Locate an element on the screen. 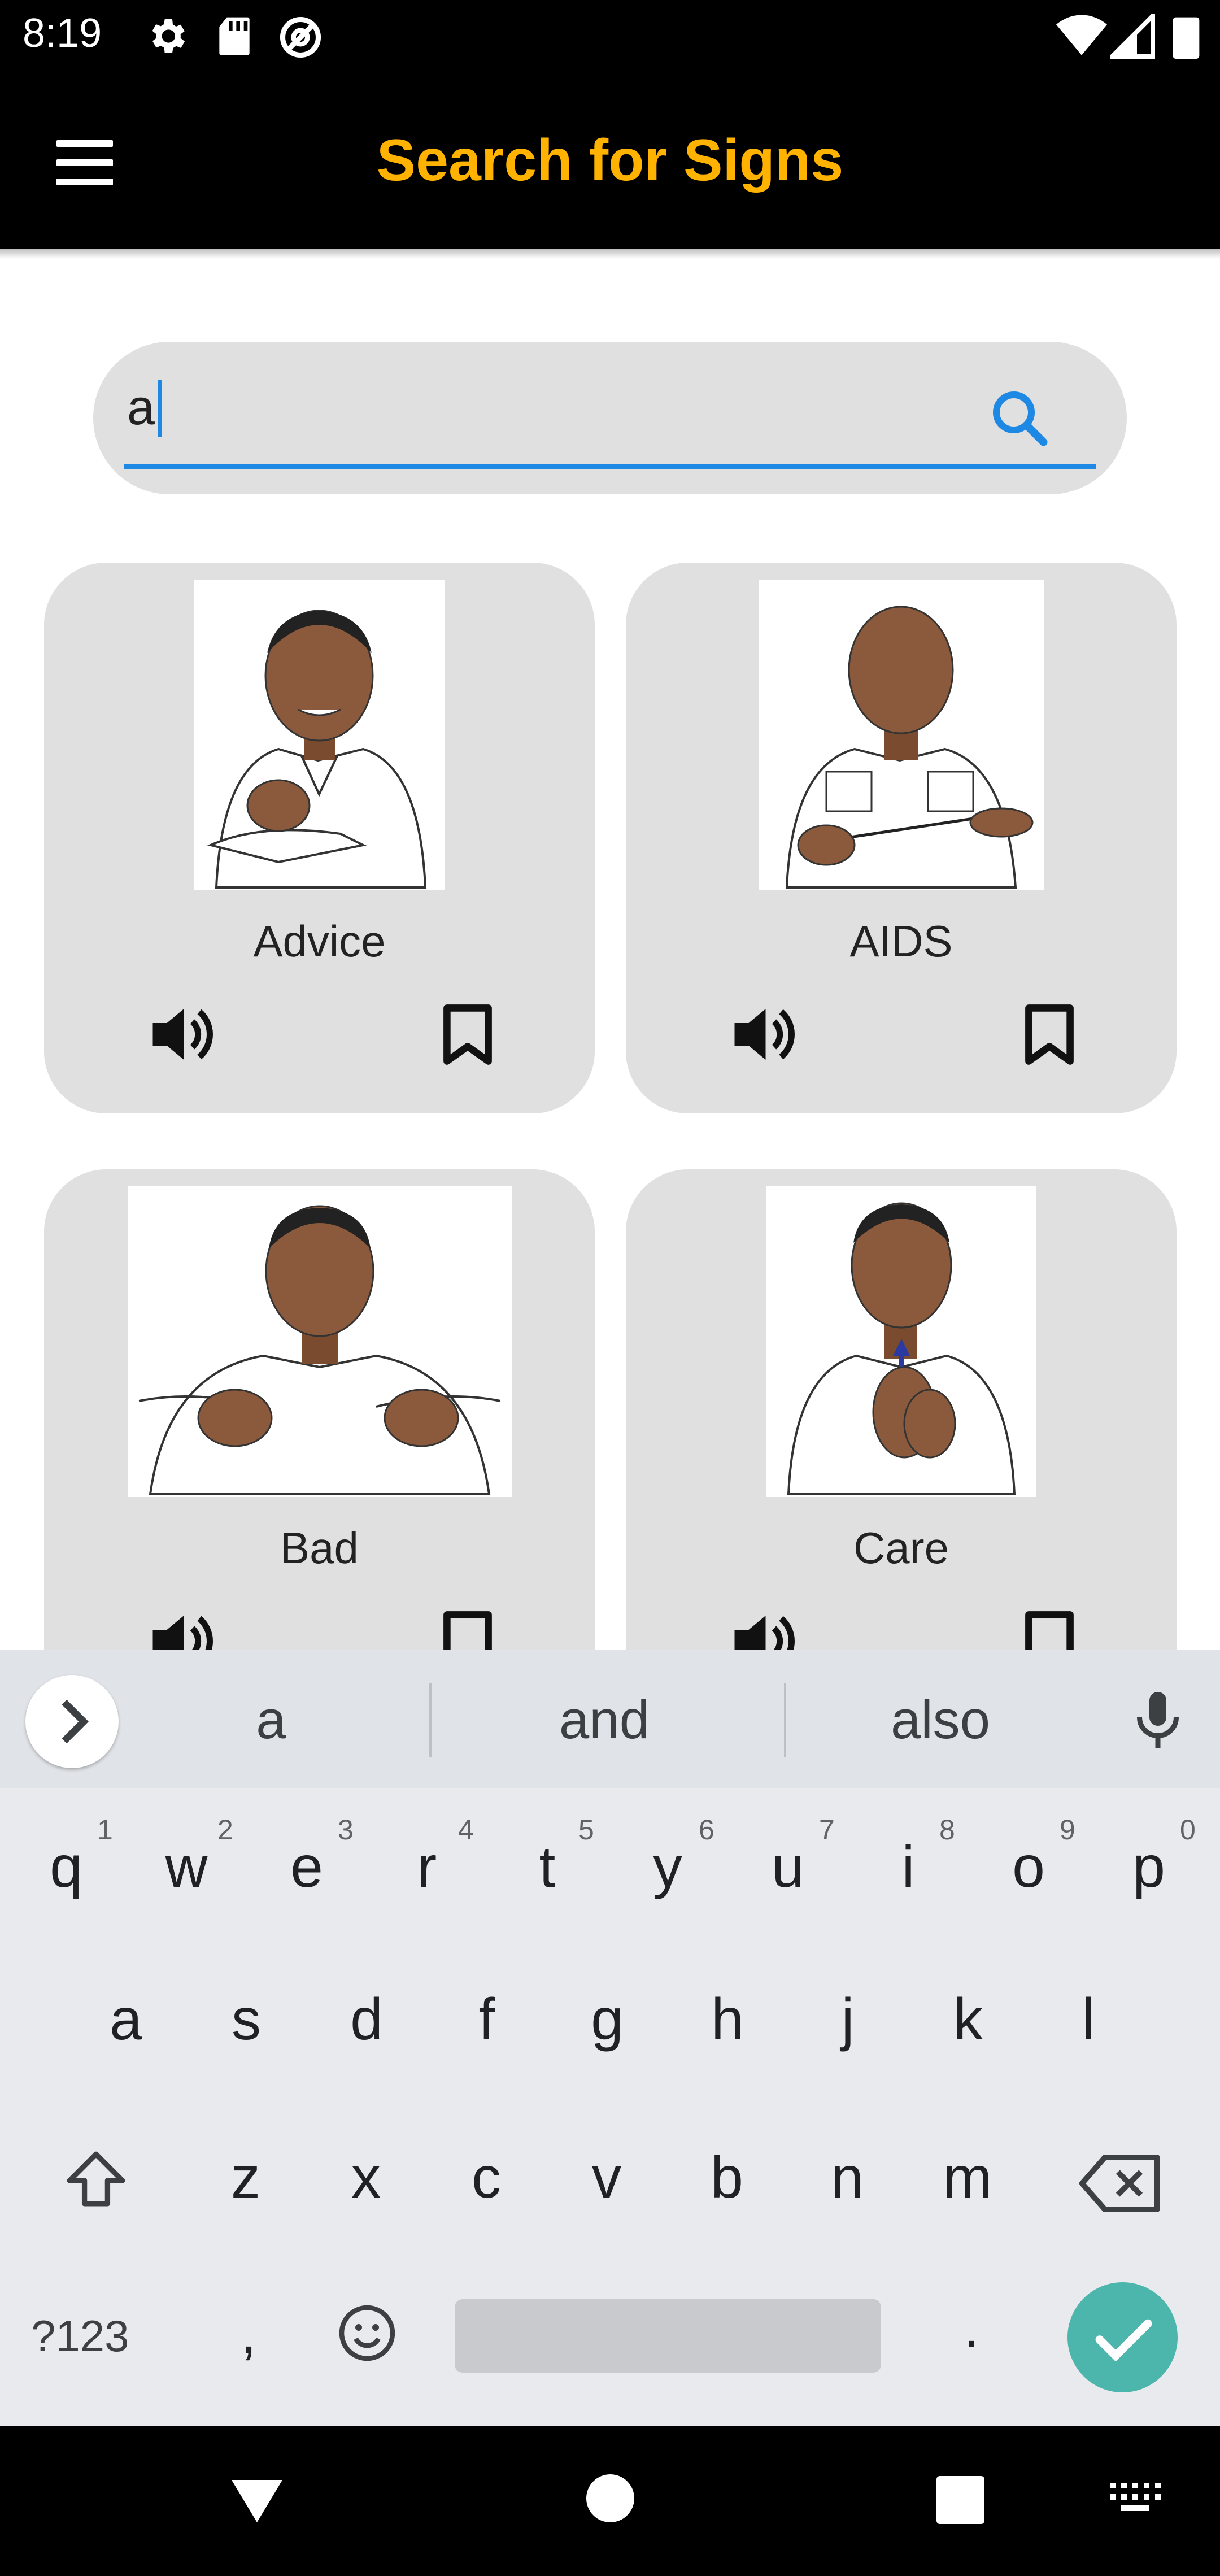 The image size is (1220, 2576). key-hint-4: 4 is located at coordinates (466, 1830).